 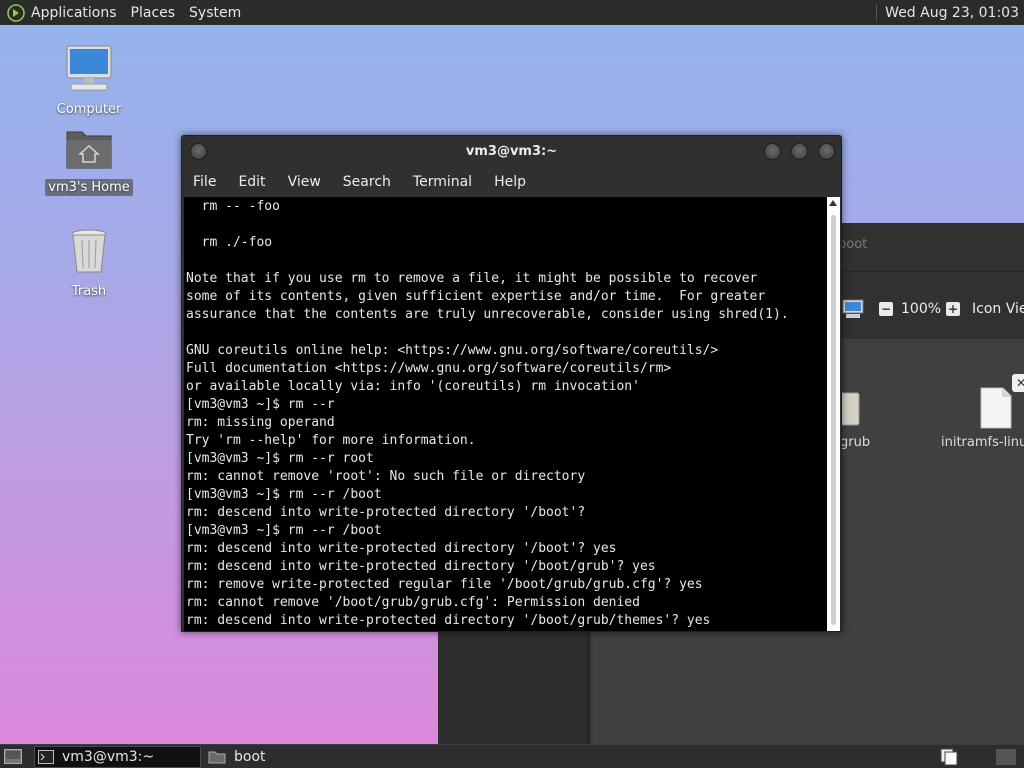 What do you see at coordinates (153, 13) in the screenshot?
I see `places-menu: Places` at bounding box center [153, 13].